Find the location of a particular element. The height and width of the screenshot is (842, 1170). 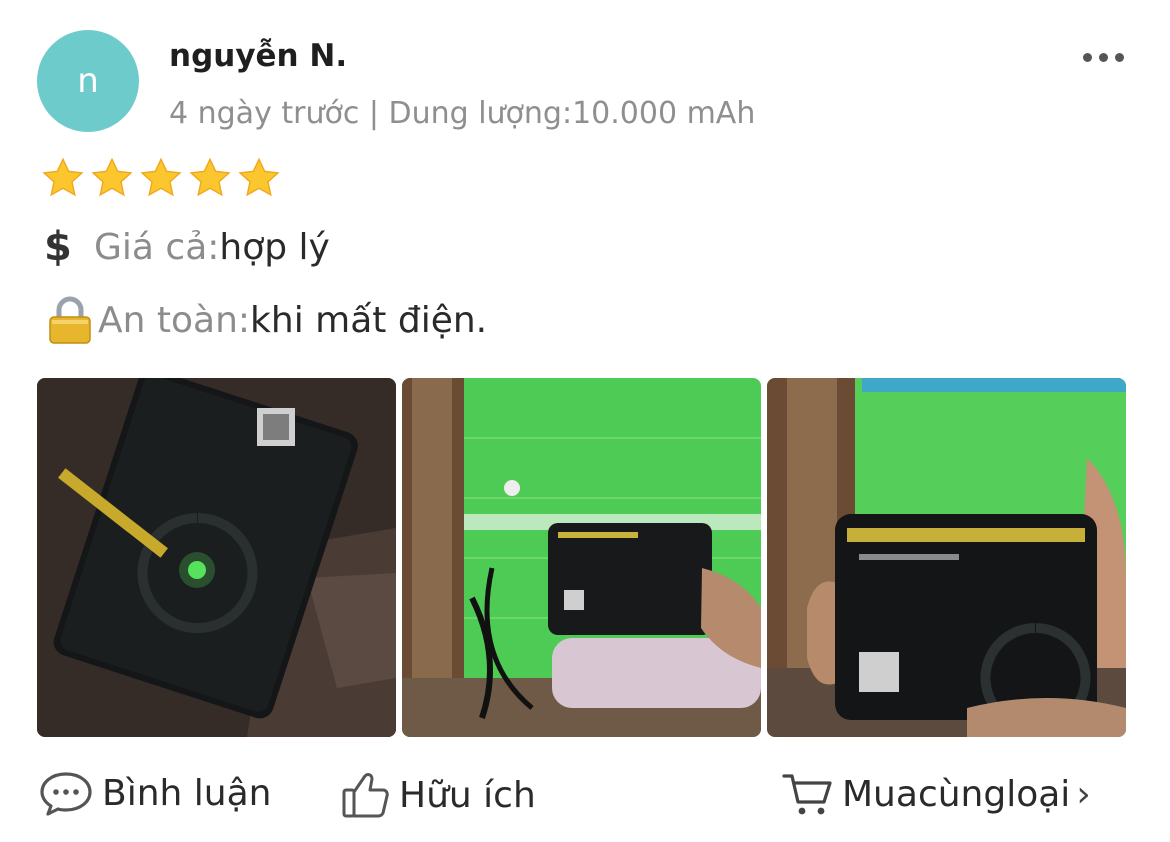

price-label: Giá cả: is located at coordinates (157, 247).